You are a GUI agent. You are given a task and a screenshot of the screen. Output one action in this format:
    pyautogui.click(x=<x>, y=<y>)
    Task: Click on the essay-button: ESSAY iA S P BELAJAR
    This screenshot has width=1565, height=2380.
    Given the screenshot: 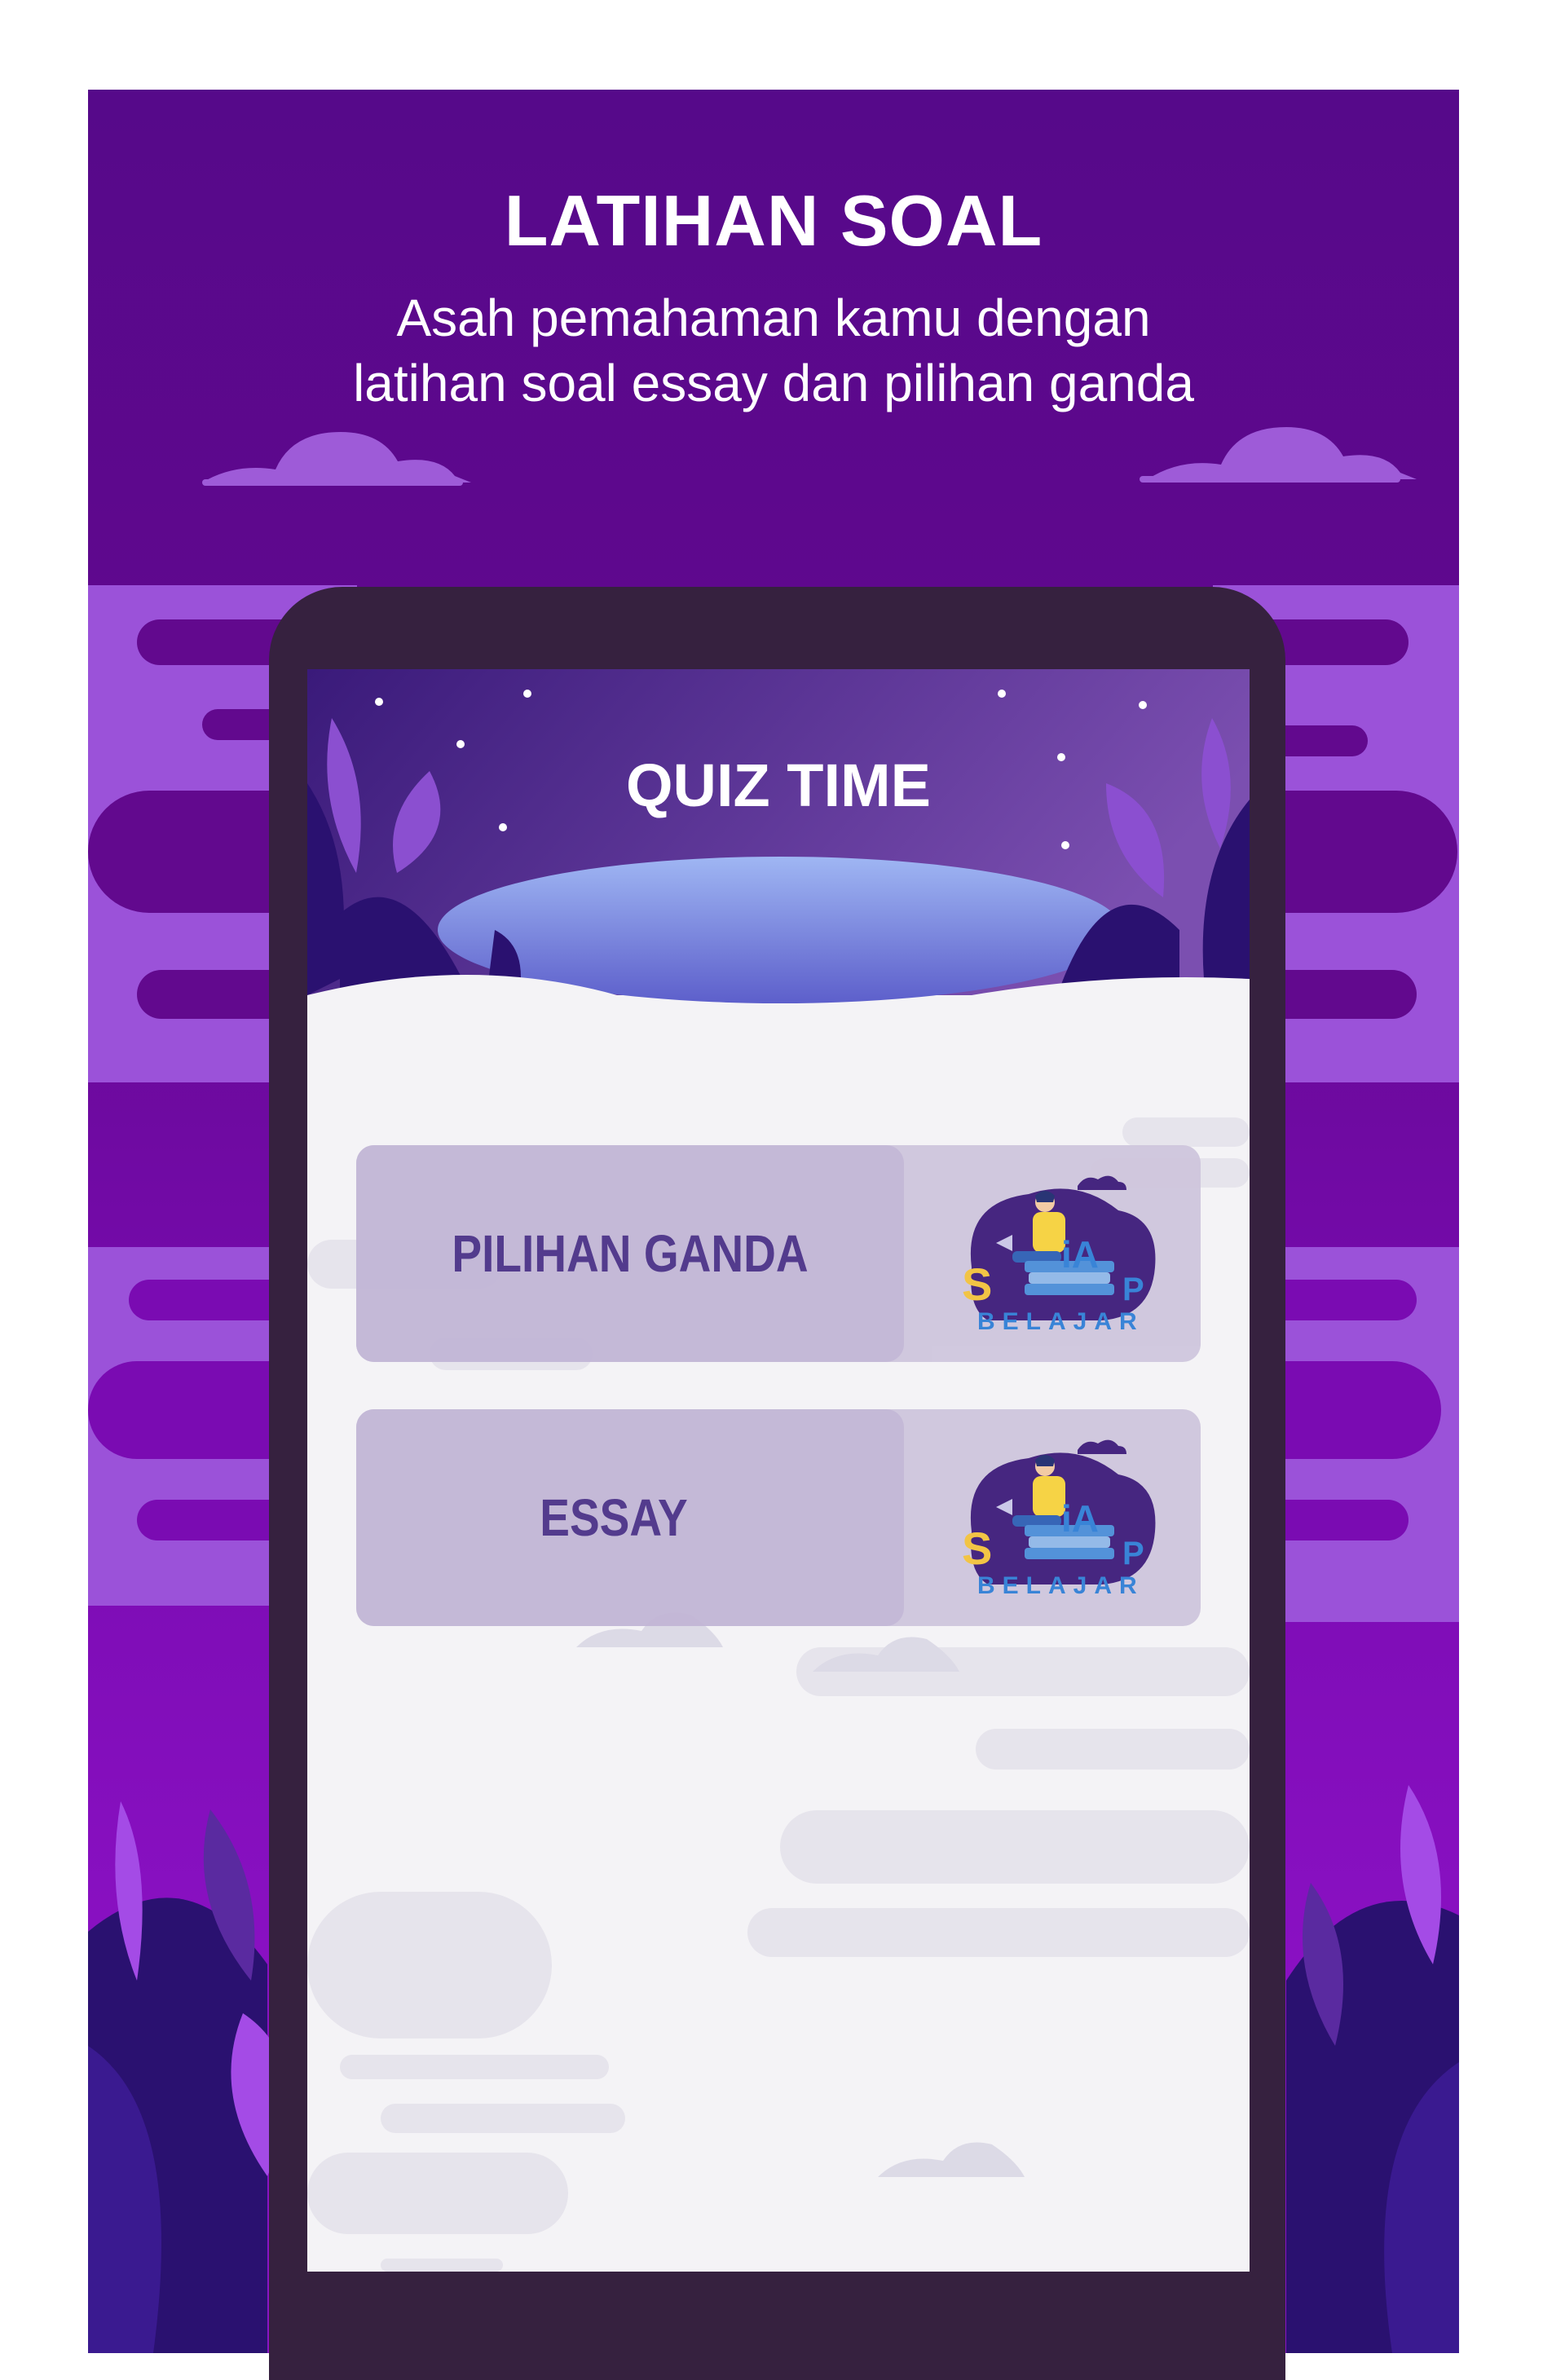 What is the action you would take?
    pyautogui.click(x=778, y=1518)
    